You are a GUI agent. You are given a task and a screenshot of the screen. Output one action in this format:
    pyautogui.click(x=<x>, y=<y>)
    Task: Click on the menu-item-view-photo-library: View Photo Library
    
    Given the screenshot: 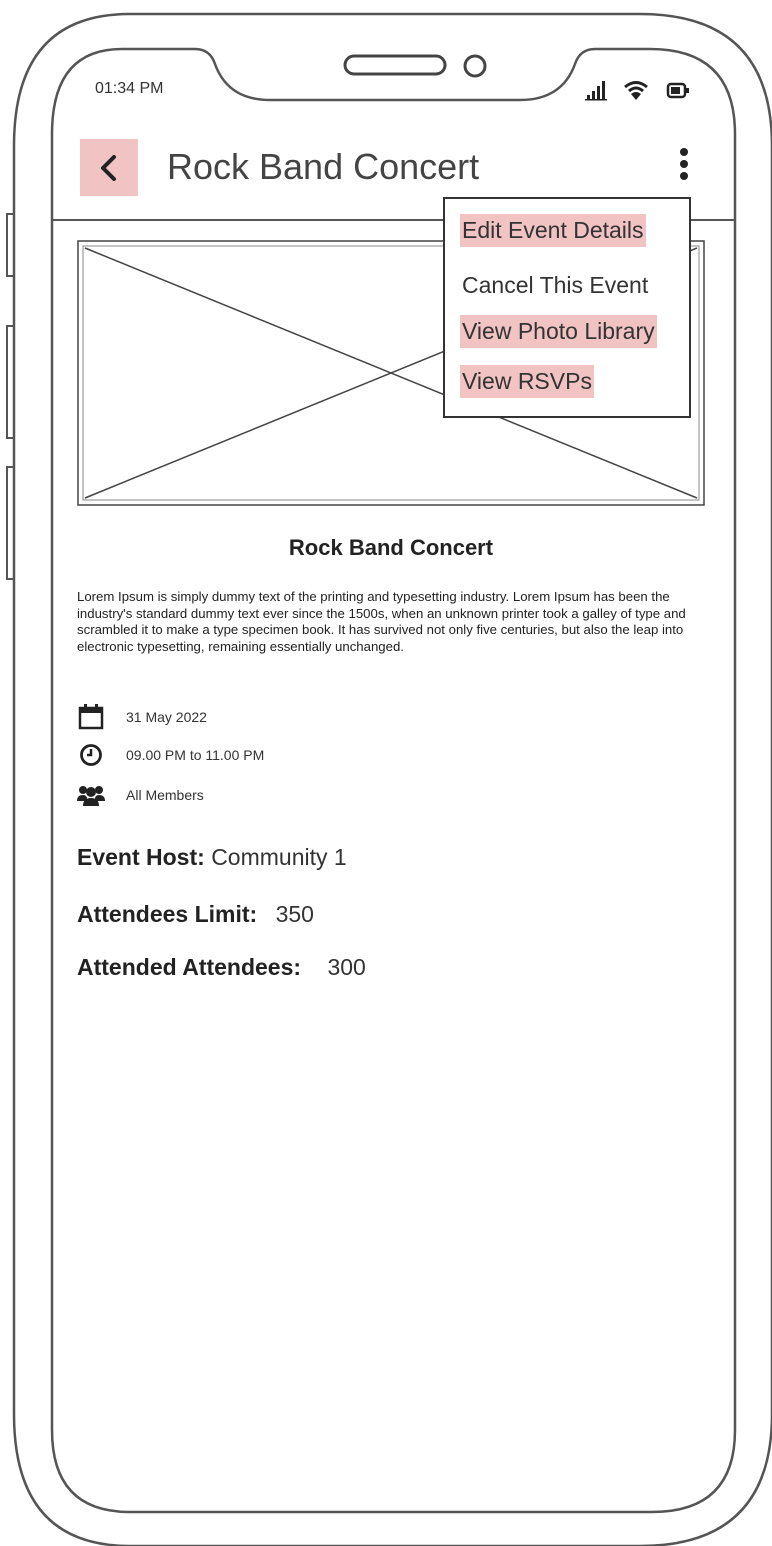 What is the action you would take?
    pyautogui.click(x=558, y=331)
    